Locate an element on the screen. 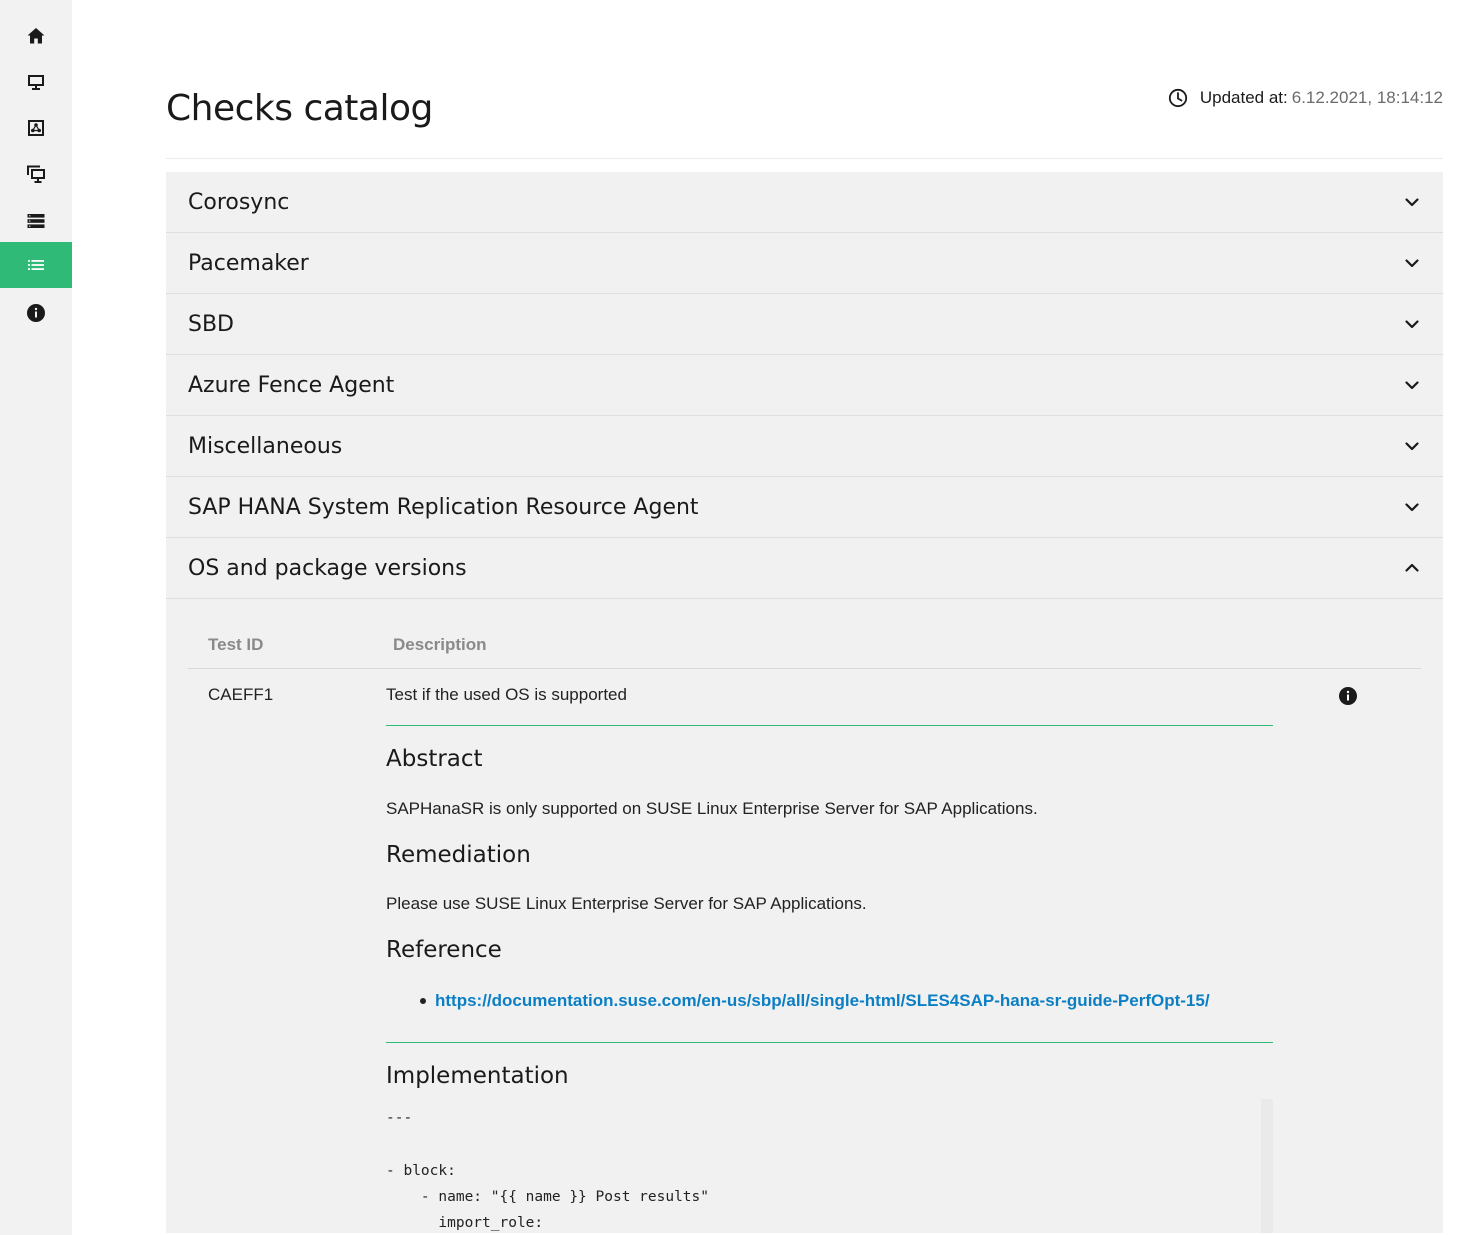 The height and width of the screenshot is (1235, 1470). sidebar-item-home is located at coordinates (36, 36).